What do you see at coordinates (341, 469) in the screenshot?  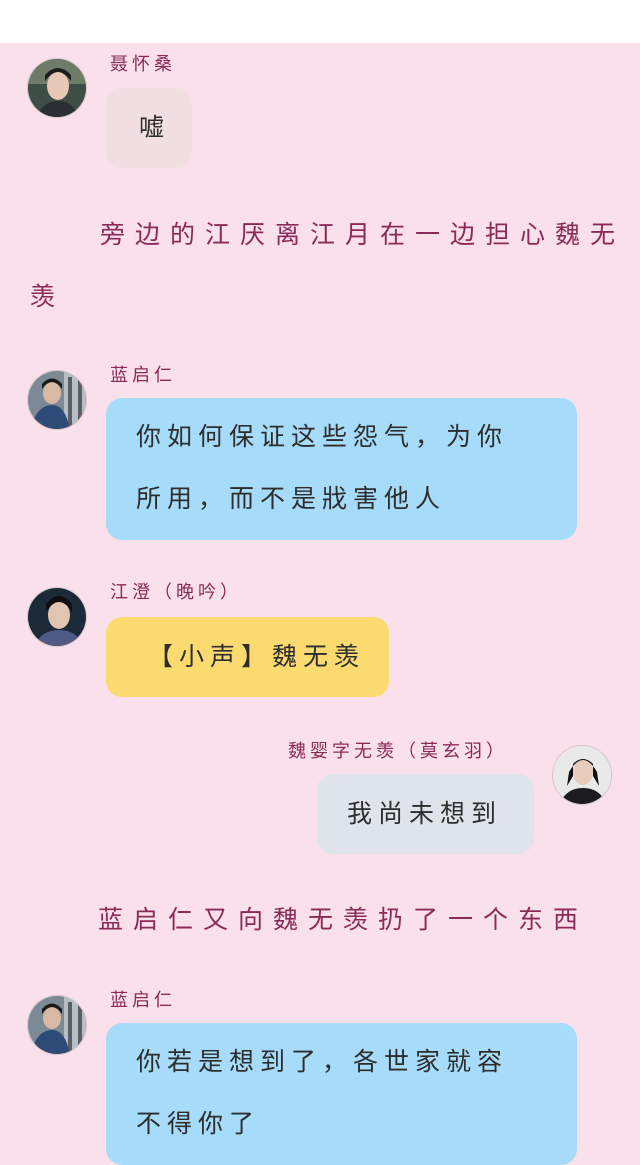 I see `message-bubble: 你如何保证这些怨气，为你 所用，而不是戕害他人` at bounding box center [341, 469].